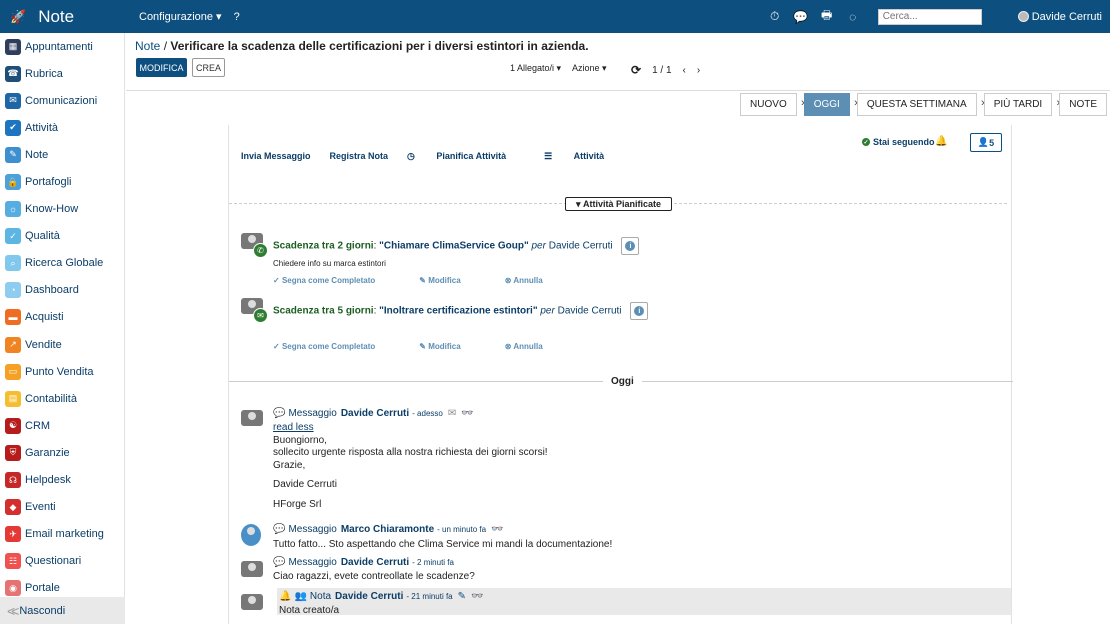 This screenshot has height=624, width=1110. I want to click on sidebar-item-acquisti: ▬ Acquisti, so click(62, 317).